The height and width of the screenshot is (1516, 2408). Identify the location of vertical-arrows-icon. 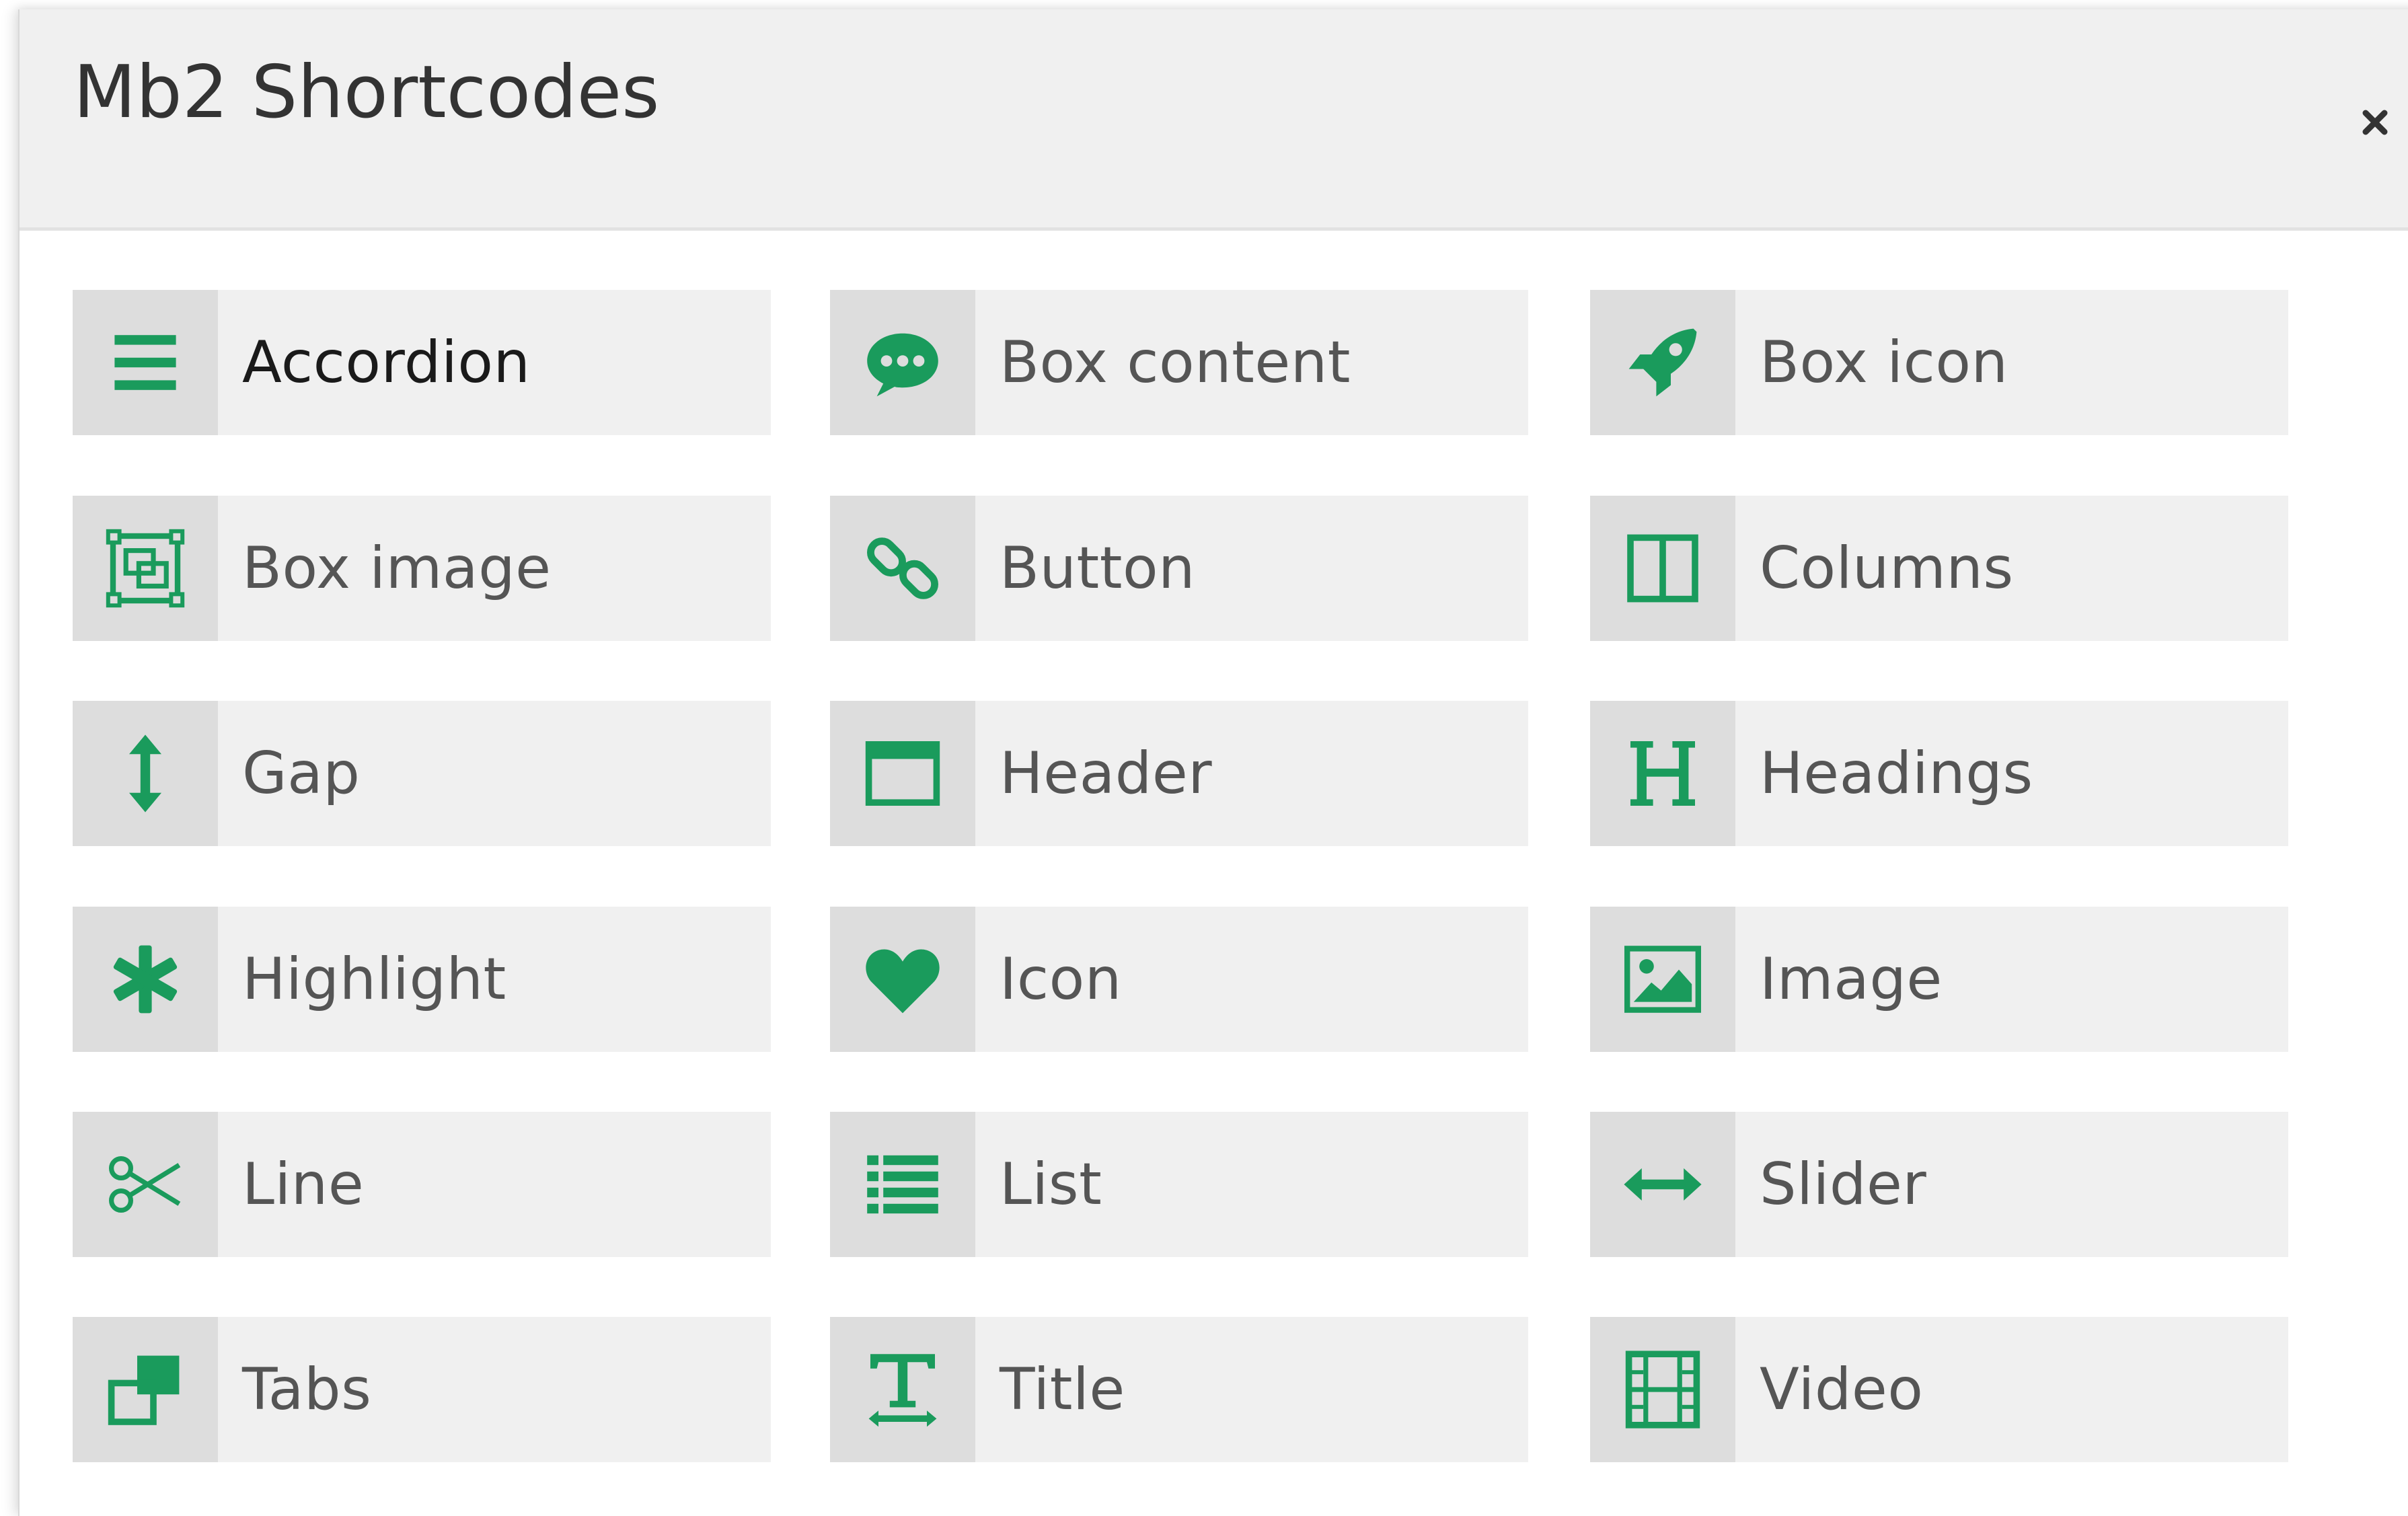
(145, 773).